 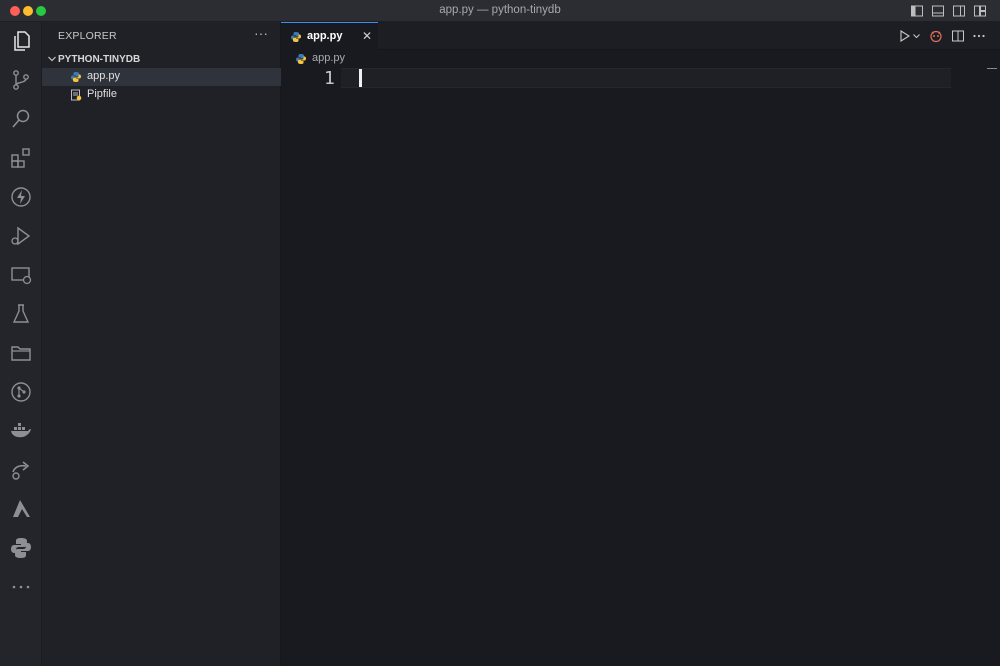 What do you see at coordinates (992, 68) in the screenshot?
I see `minimap` at bounding box center [992, 68].